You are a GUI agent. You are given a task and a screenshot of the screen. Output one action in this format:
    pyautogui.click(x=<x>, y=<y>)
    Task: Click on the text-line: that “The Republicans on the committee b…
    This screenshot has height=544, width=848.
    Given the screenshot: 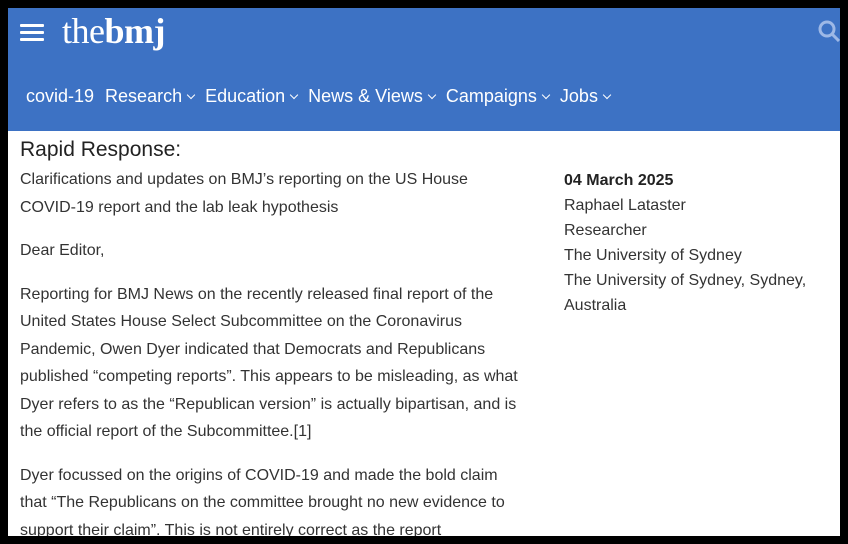 What is the action you would take?
    pyautogui.click(x=262, y=502)
    